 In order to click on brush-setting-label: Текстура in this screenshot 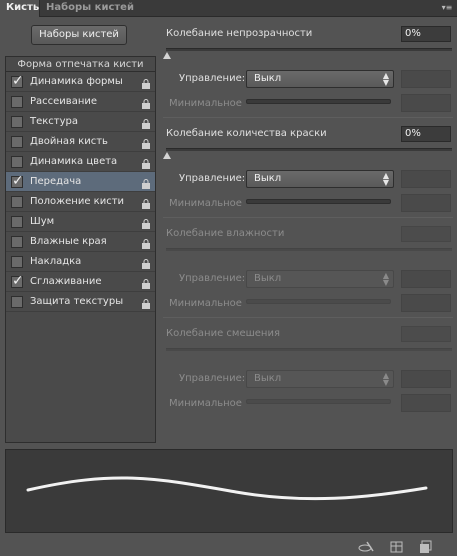, I will do `click(54, 121)`.